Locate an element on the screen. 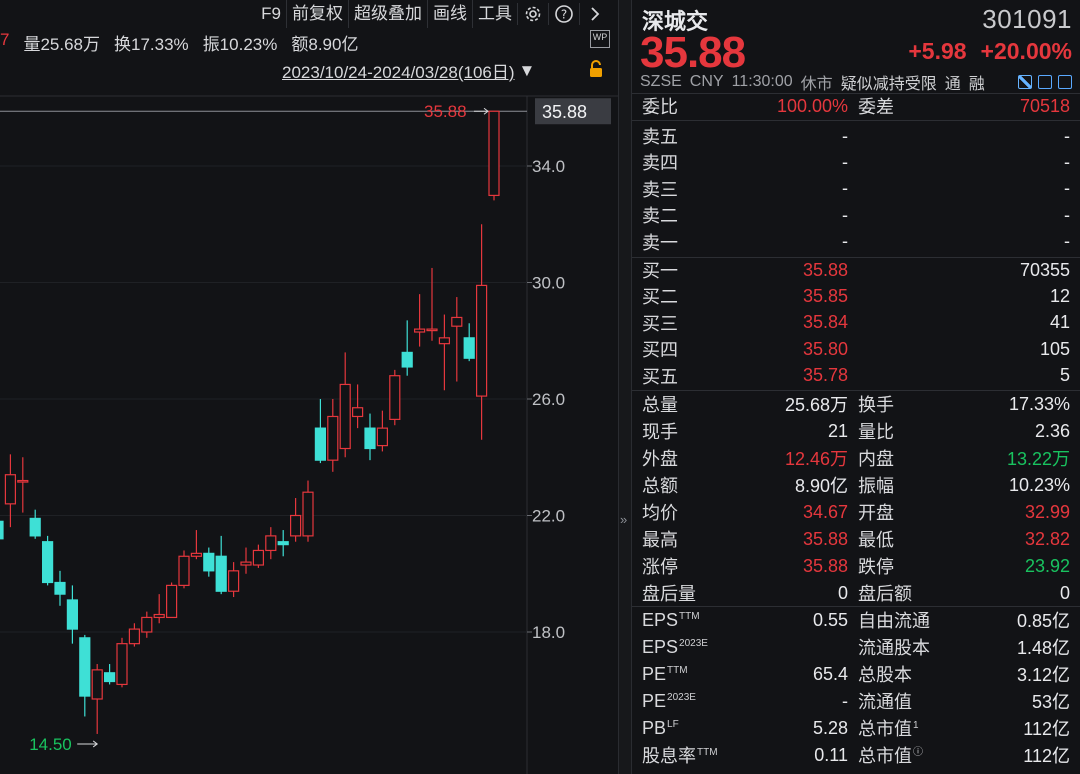  tools-button: 工具 is located at coordinates (494, 14).